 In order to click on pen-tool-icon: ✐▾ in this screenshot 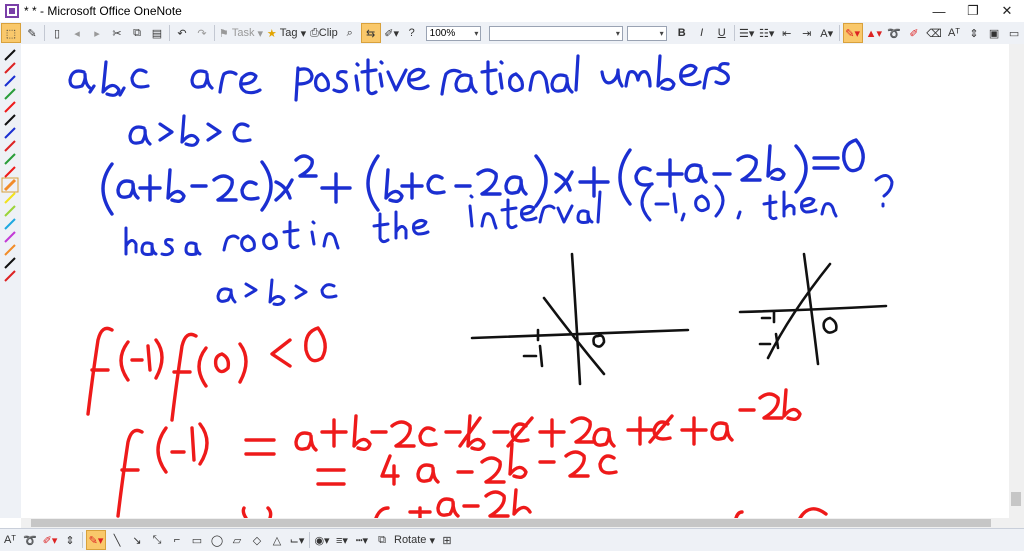, I will do `click(50, 540)`.